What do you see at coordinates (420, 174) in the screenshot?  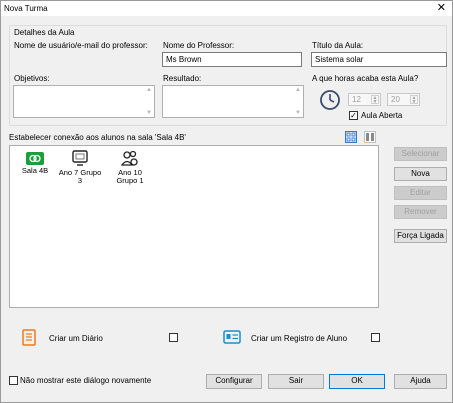 I see `new-button: Nova` at bounding box center [420, 174].